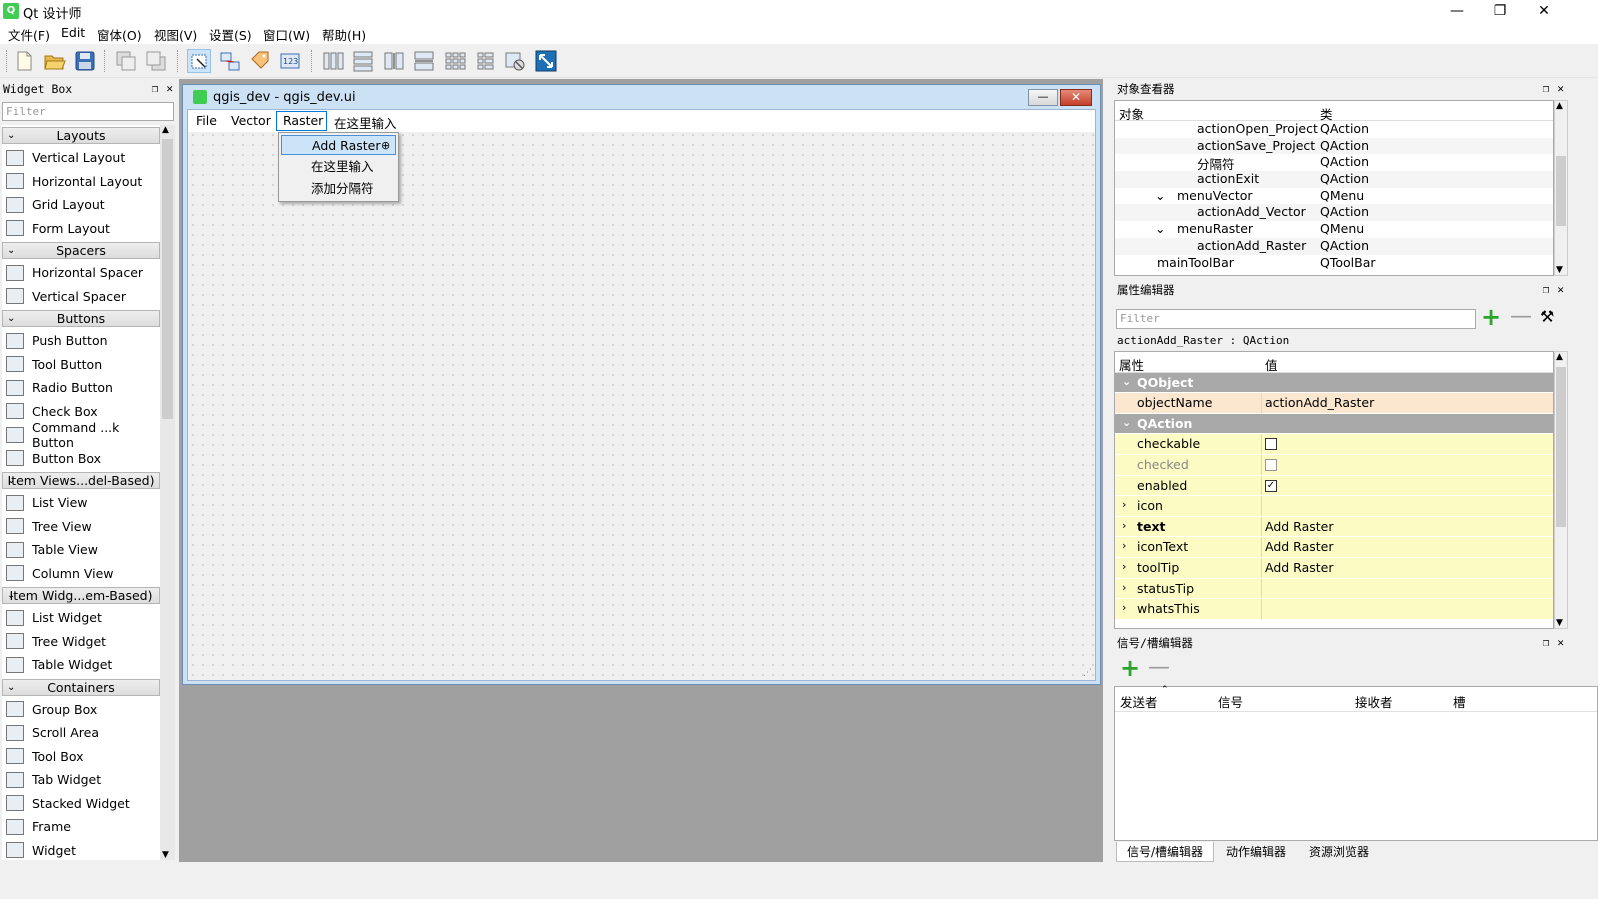 The width and height of the screenshot is (1598, 899). Describe the element at coordinates (1159, 668) in the screenshot. I see `remove-connection-icon: —` at that location.